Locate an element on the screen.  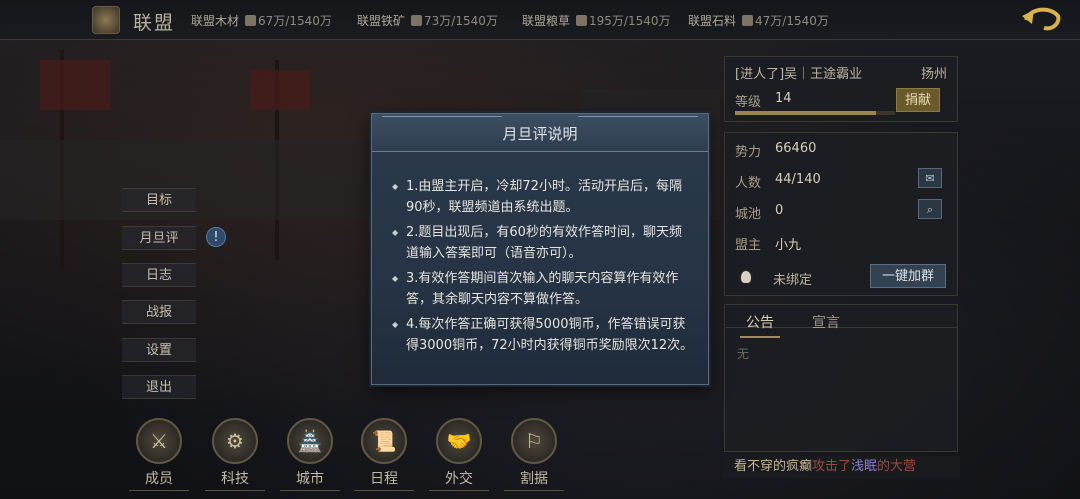
info-icon: ! is located at coordinates (216, 237).